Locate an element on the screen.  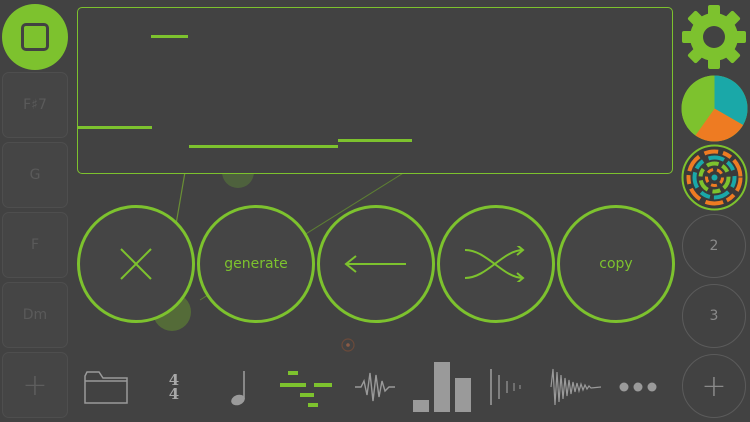
generate-label: generate is located at coordinates (256, 264).